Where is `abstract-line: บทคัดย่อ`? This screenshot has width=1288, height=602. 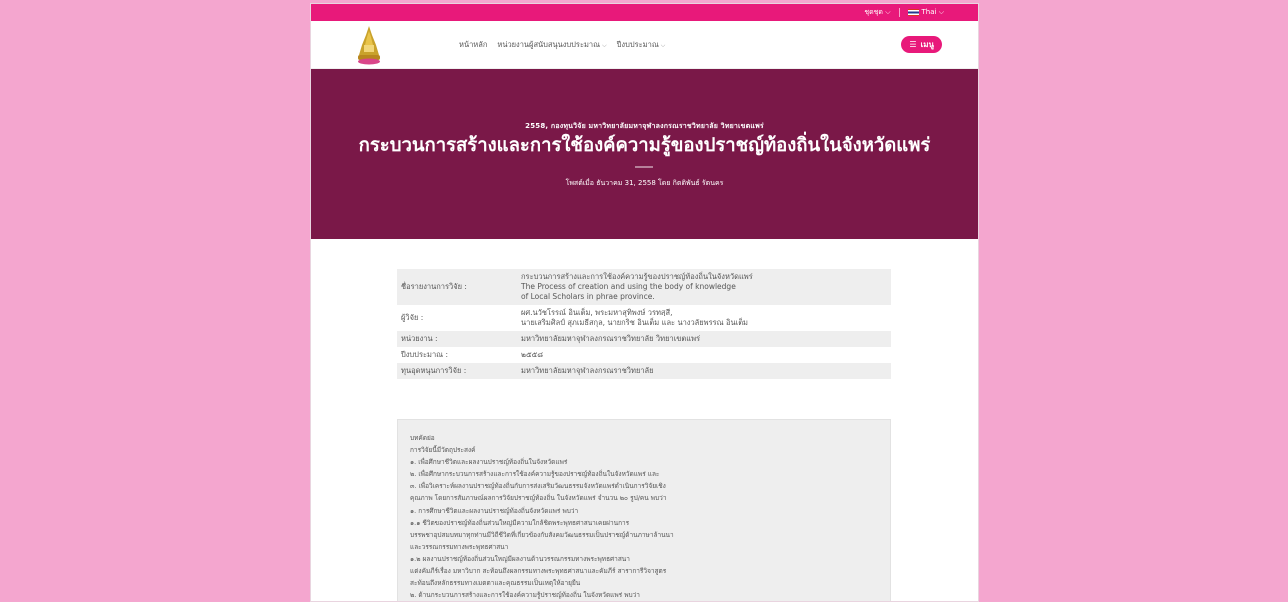 abstract-line: บทคัดย่อ is located at coordinates (422, 438).